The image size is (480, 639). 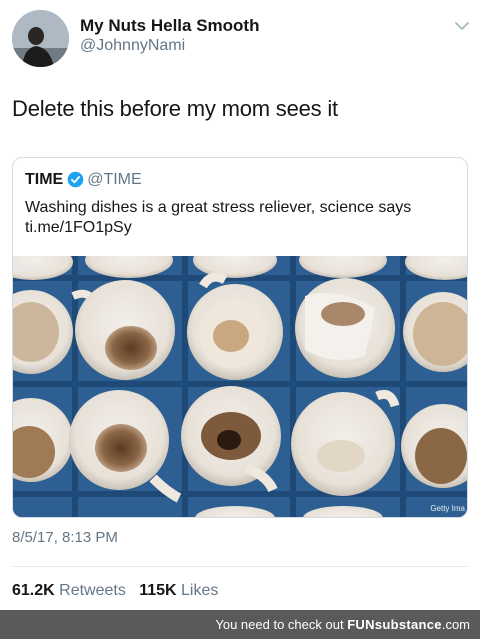 I want to click on retweets-count: 61.2K, so click(x=33, y=590).